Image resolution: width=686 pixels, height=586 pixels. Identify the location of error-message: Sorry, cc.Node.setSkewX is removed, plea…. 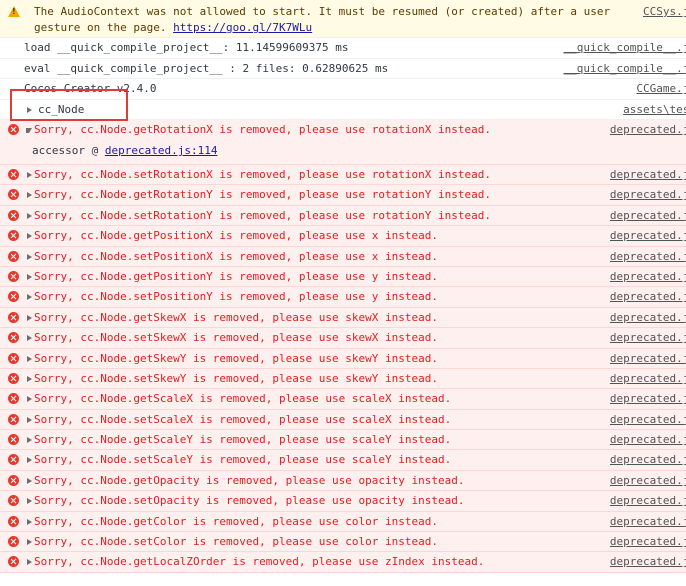
(343, 338).